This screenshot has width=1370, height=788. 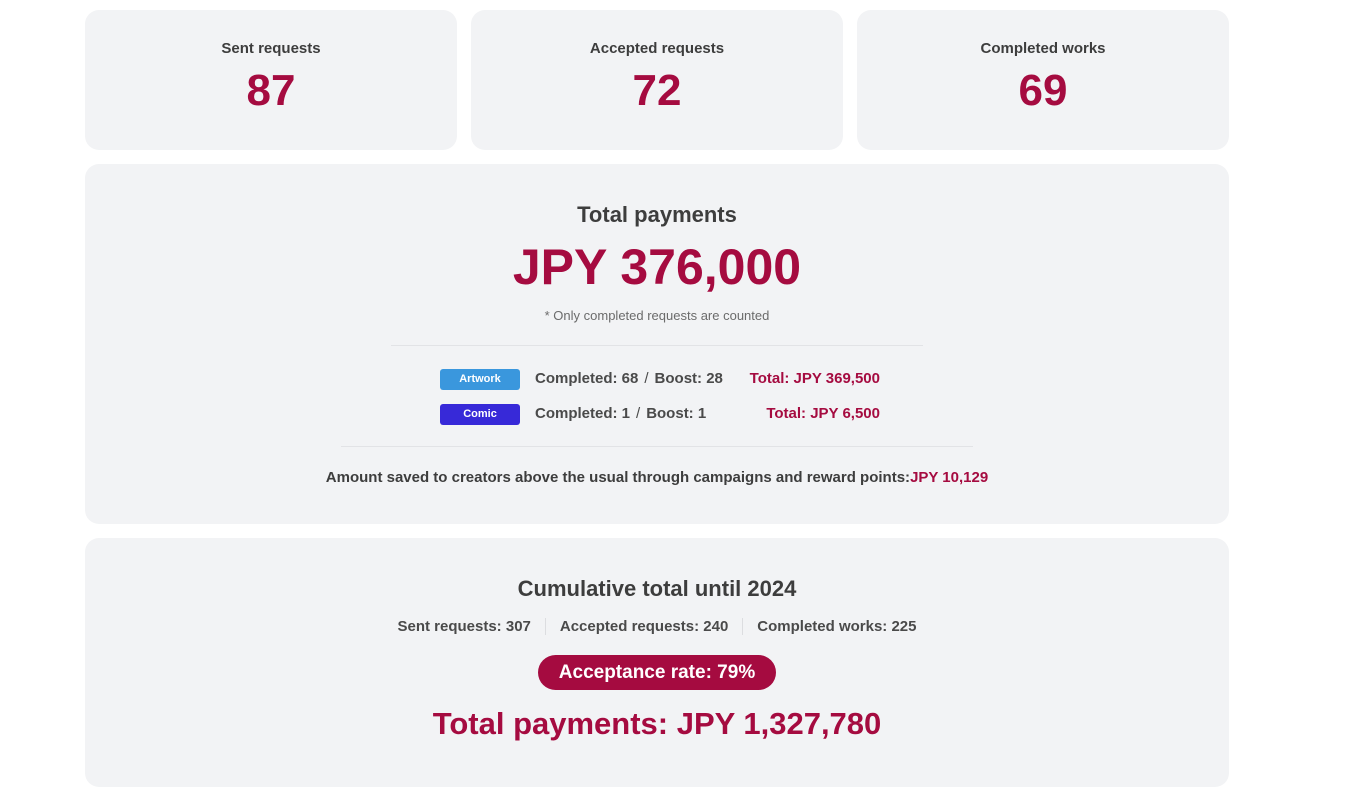 I want to click on saved-amount-value: JPY 10,129, so click(x=949, y=477).